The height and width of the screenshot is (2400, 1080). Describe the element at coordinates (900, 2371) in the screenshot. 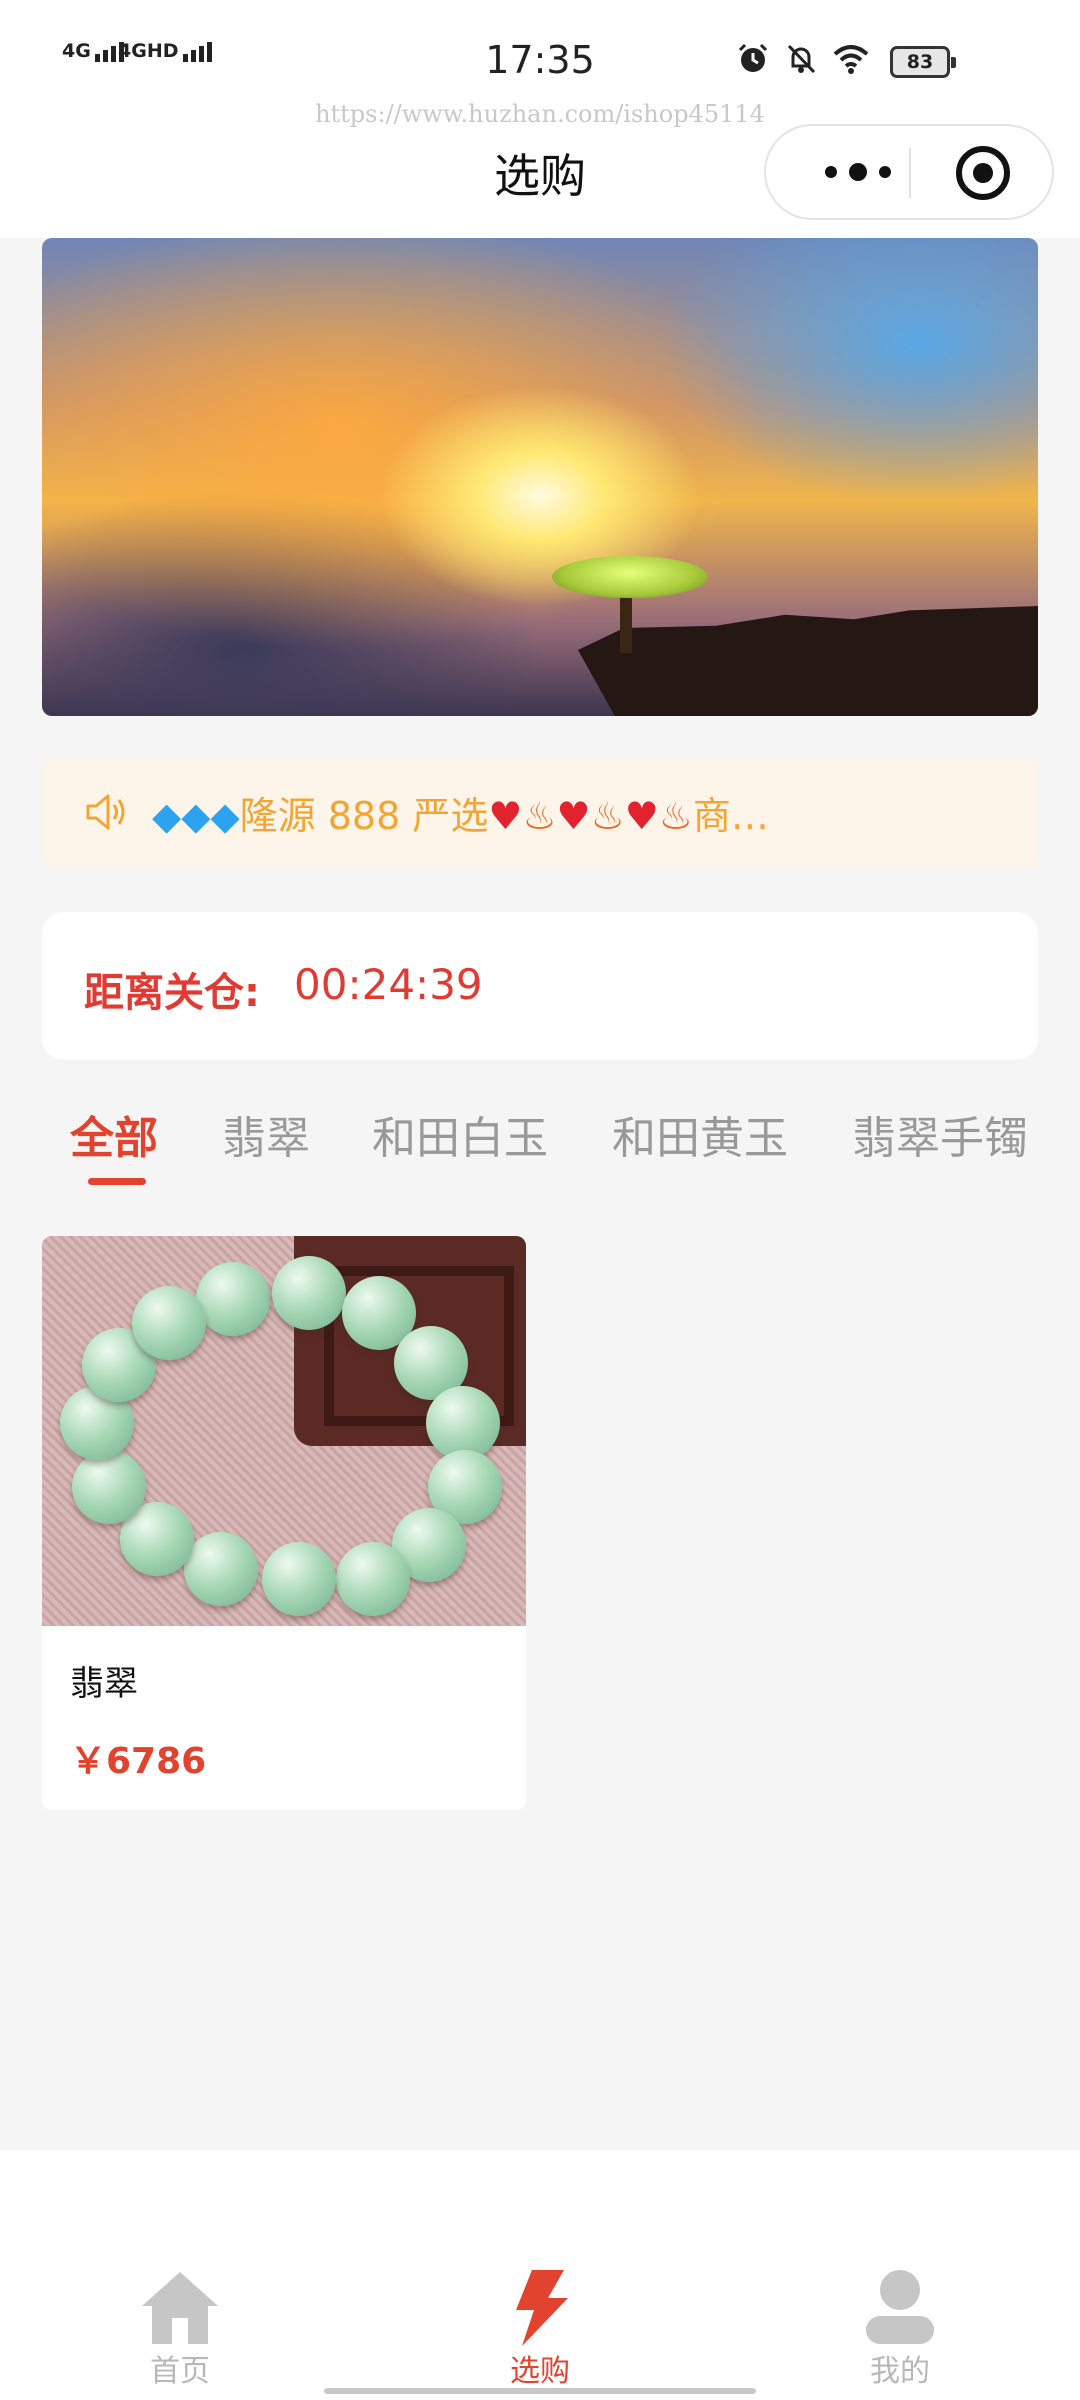

I see `tabbar-label-profile: 我的` at that location.